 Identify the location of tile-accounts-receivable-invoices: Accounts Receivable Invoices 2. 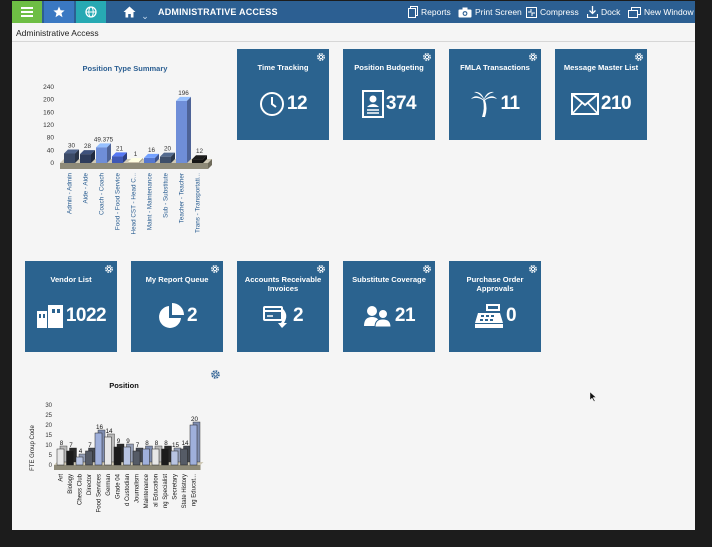
(283, 306).